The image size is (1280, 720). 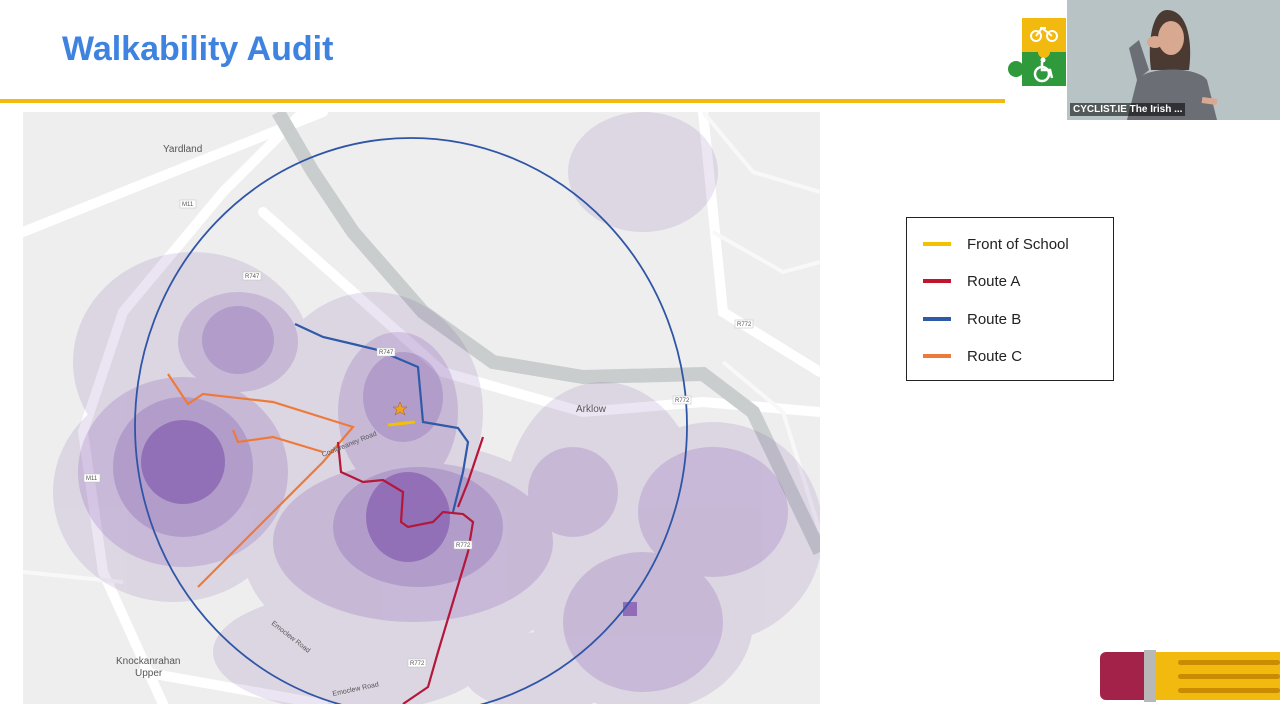 What do you see at coordinates (502, 101) in the screenshot?
I see `title-underline` at bounding box center [502, 101].